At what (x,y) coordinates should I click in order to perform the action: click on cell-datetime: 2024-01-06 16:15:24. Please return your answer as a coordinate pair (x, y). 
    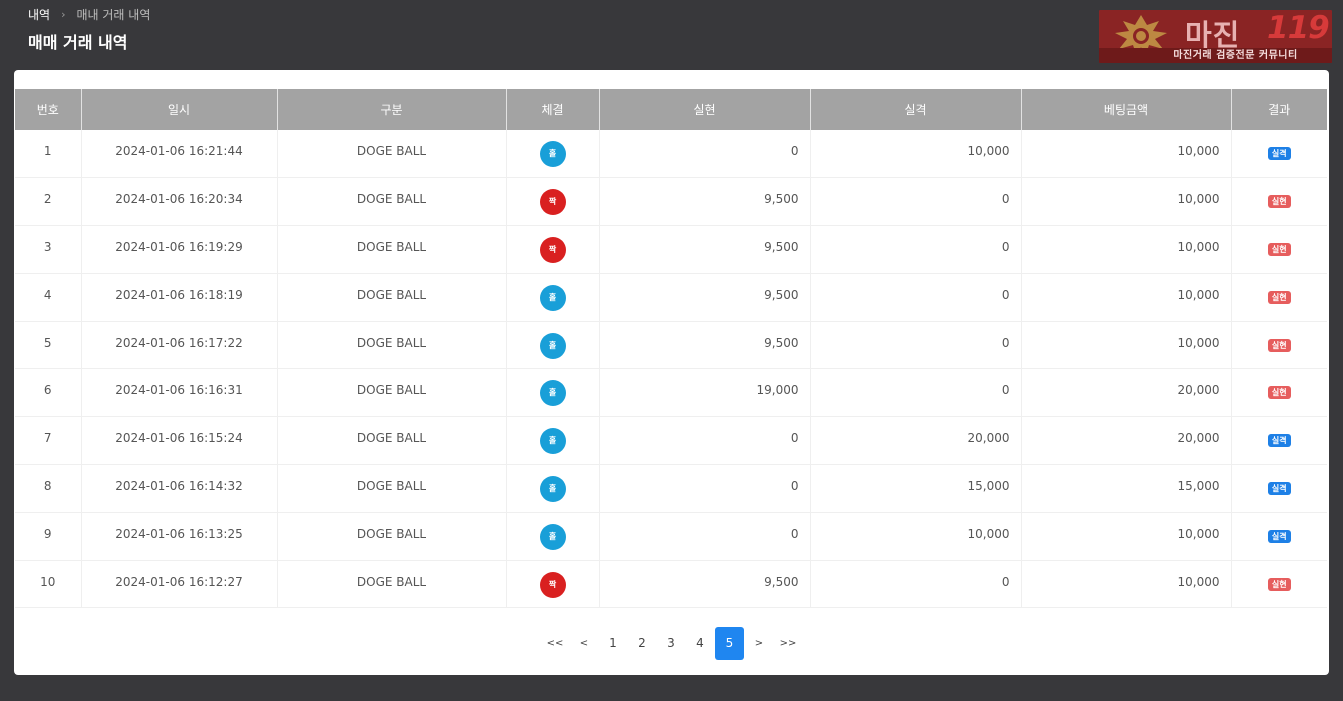
    Looking at the image, I should click on (179, 441).